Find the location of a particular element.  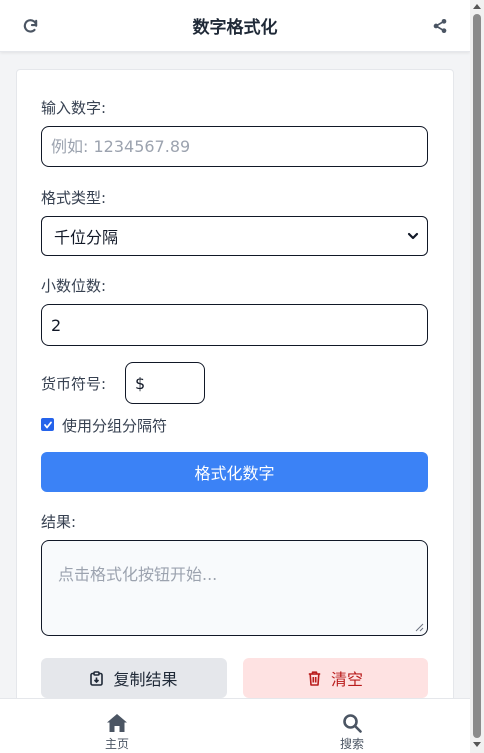

format-type-value: 千位分隔 is located at coordinates (86, 237).